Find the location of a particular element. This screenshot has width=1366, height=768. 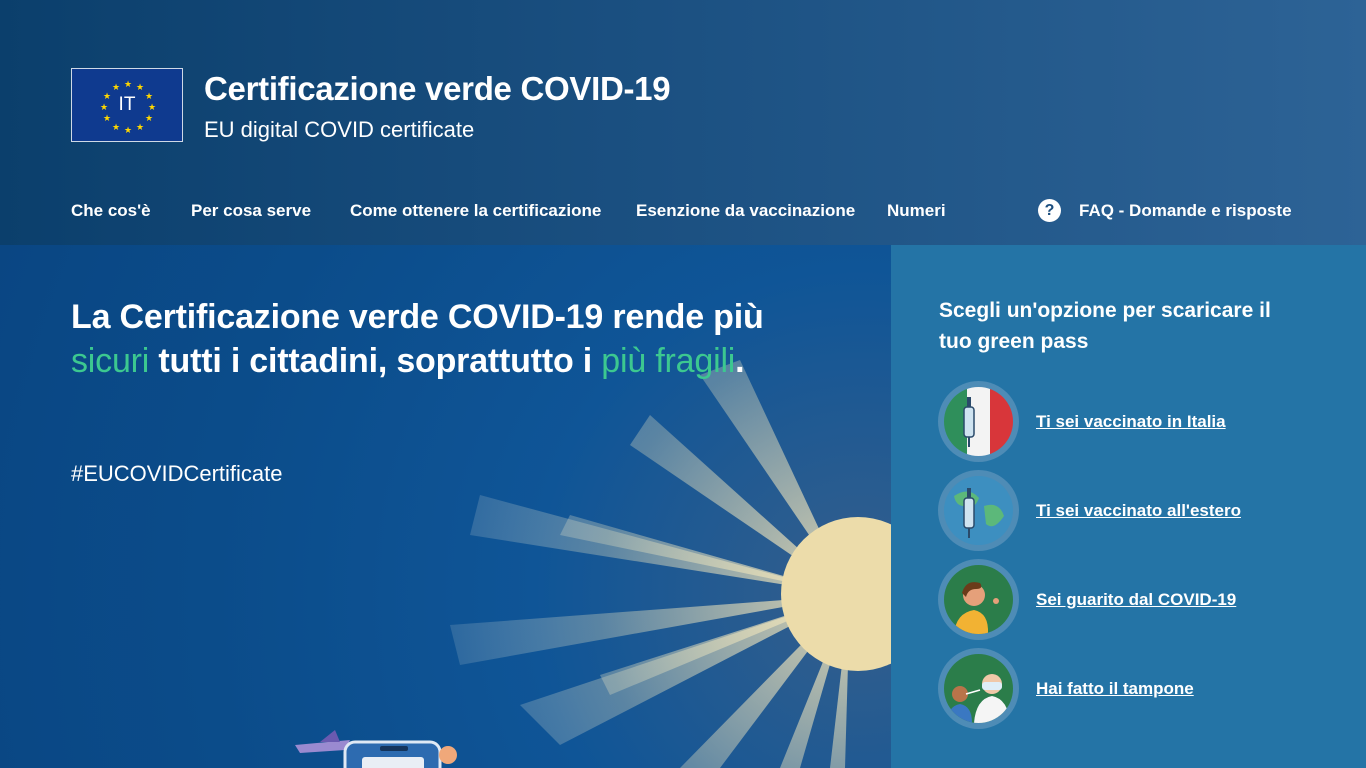

eu-flag-logo: ★ ★ ★ ★ ★ ★ ★ ★ ★ ★ ★ ★ IT is located at coordinates (127, 105).